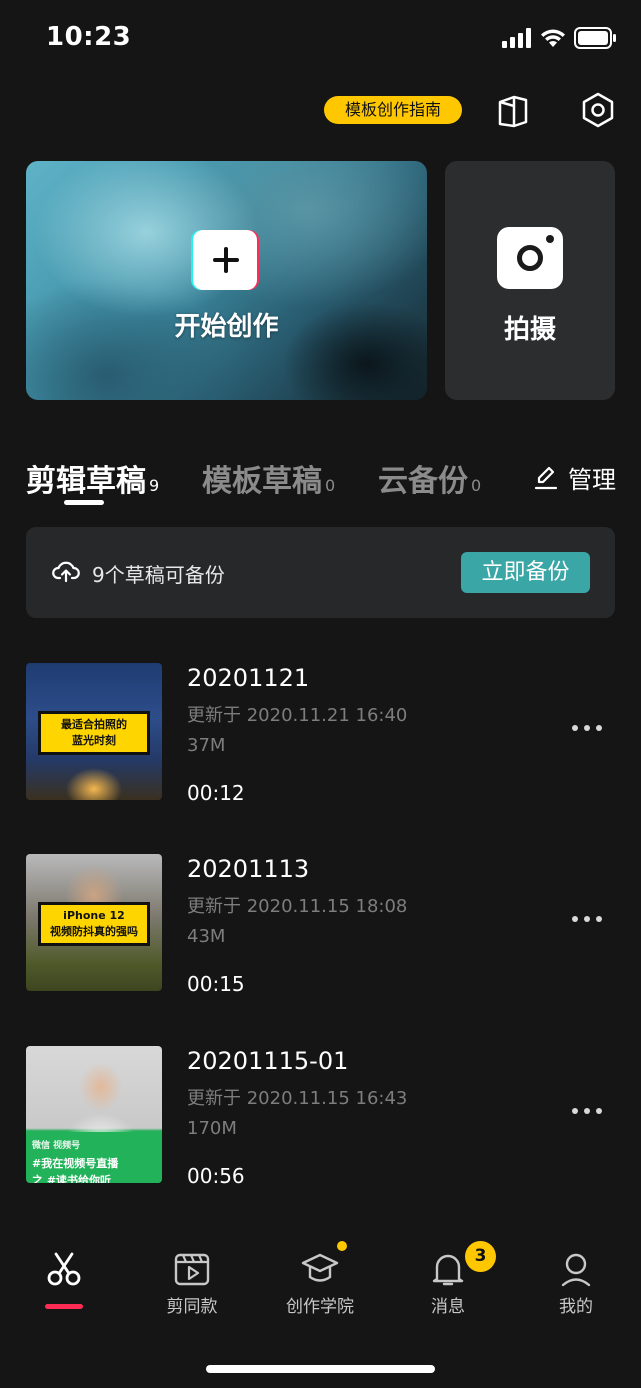 The width and height of the screenshot is (641, 1388). I want to click on academy-notification-dot, so click(342, 1246).